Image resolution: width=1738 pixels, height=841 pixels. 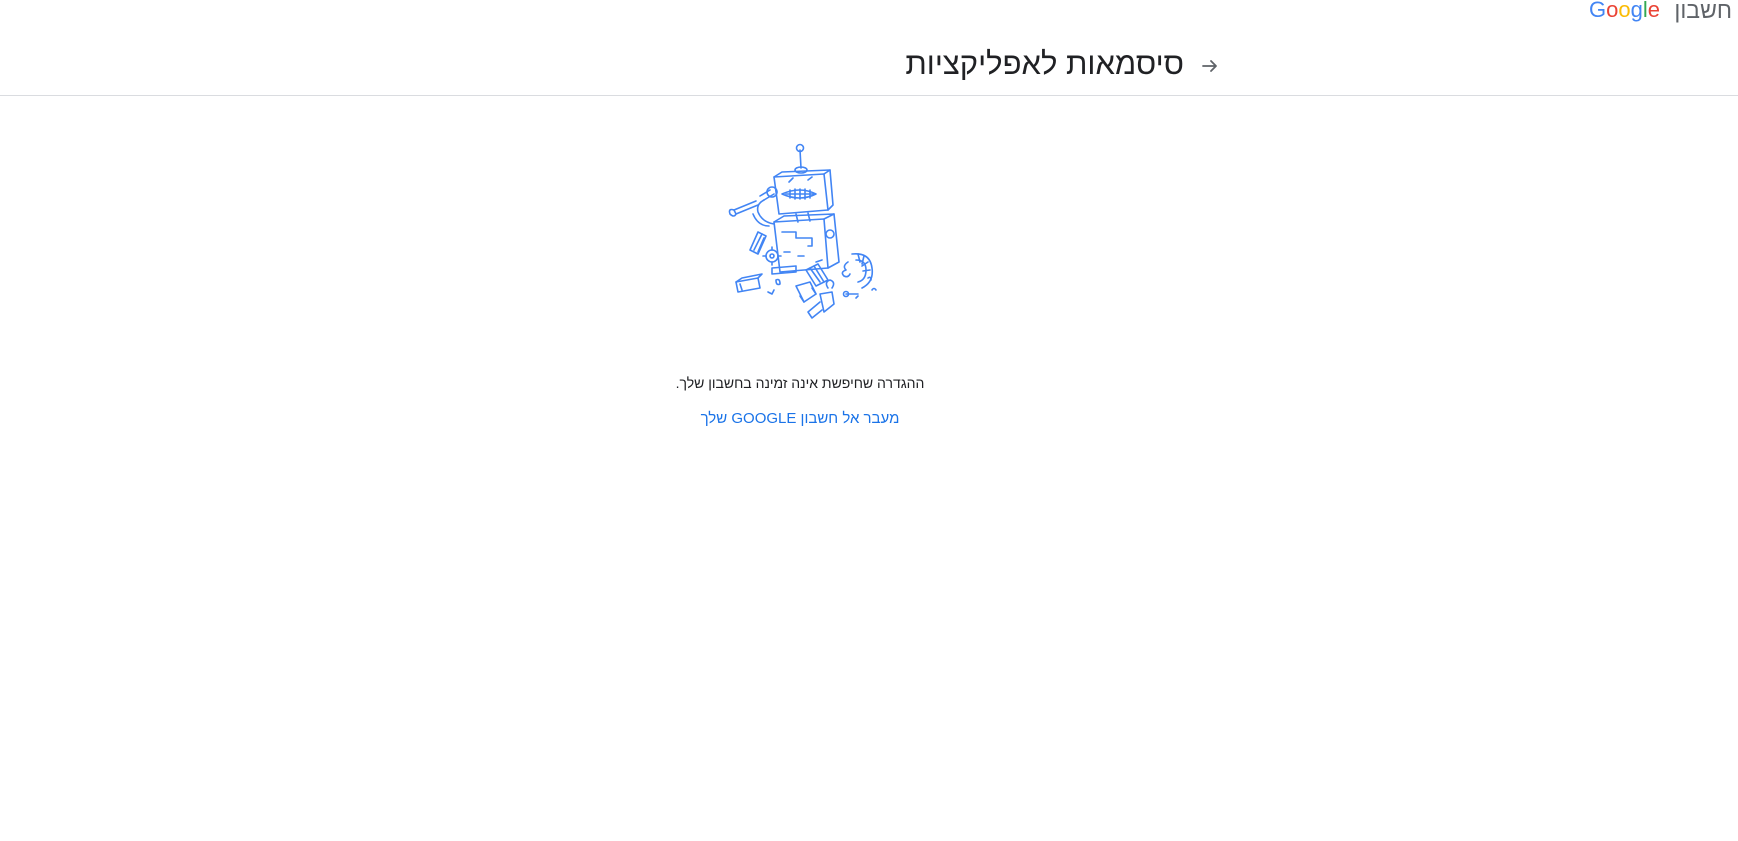 I want to click on brand-word: חשבון, so click(x=1703, y=11).